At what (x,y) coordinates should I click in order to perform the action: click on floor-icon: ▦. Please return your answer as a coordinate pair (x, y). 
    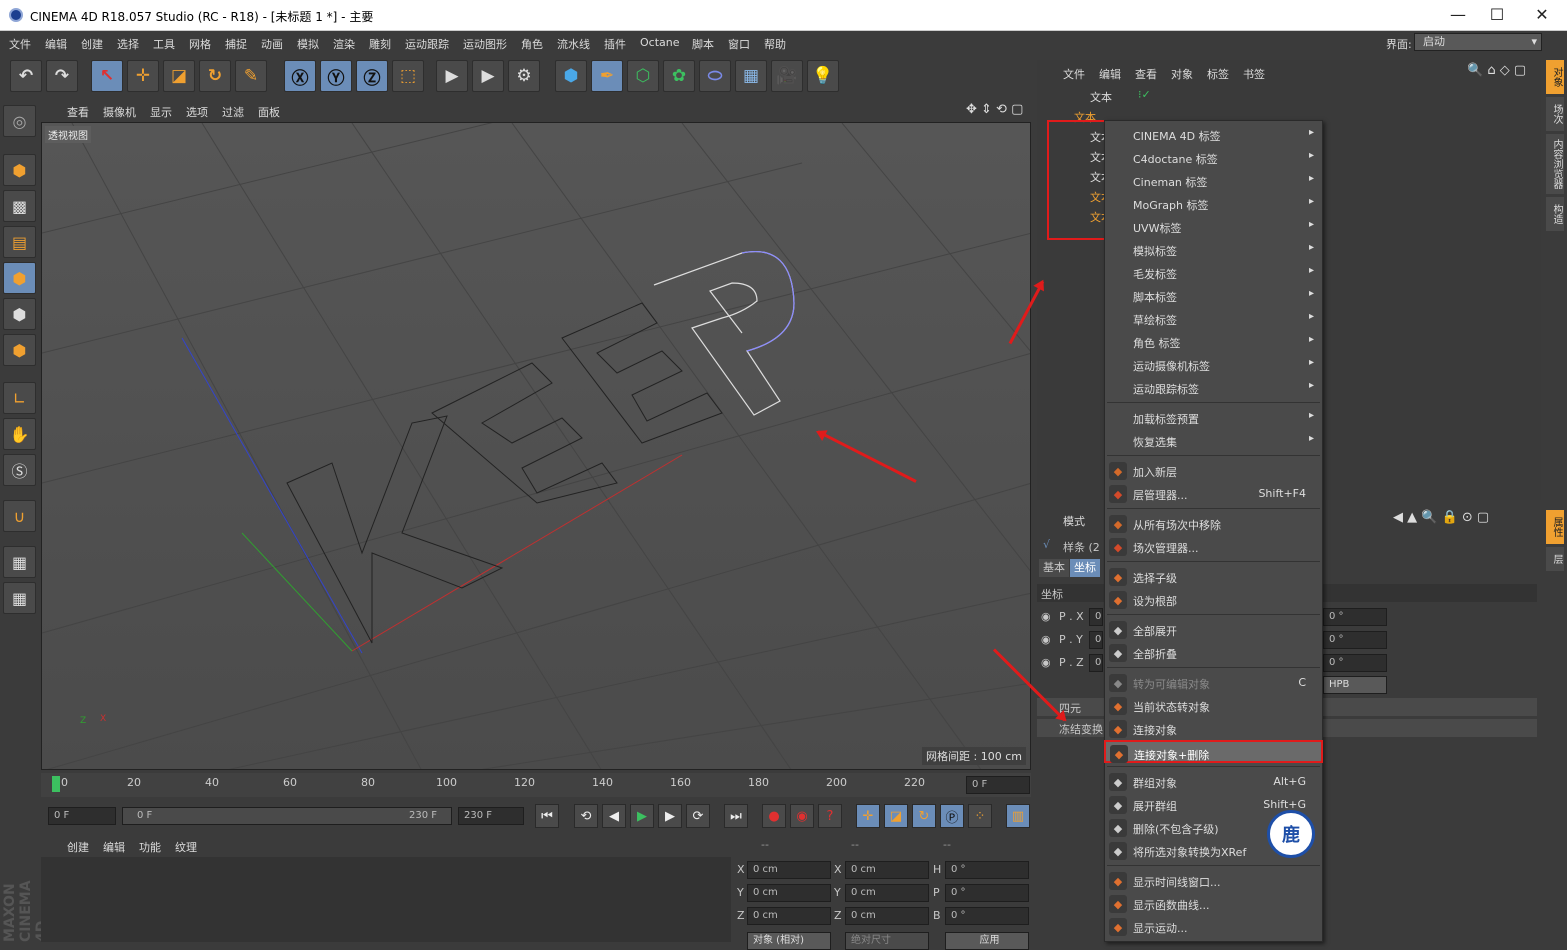
    Looking at the image, I should click on (751, 76).